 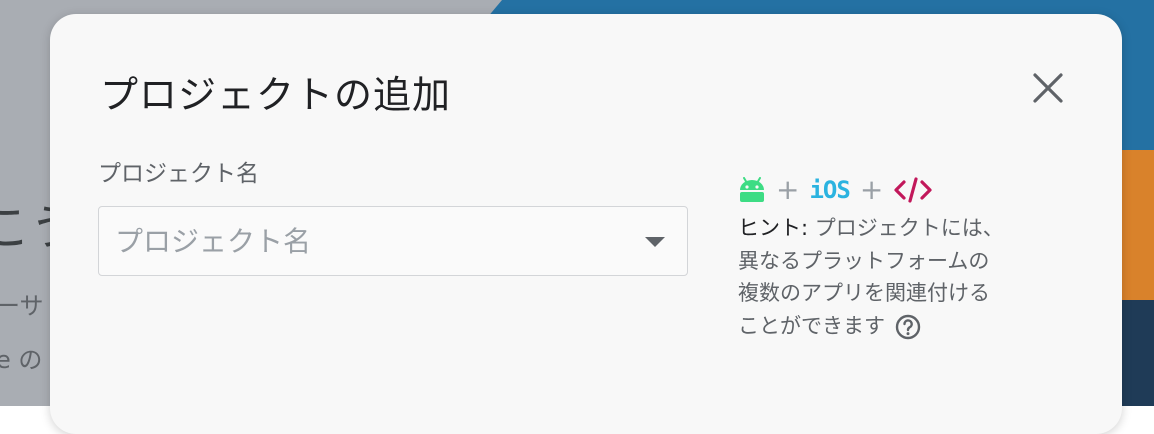 I want to click on hint-line-text: プロジェクトには、, so click(x=909, y=228).